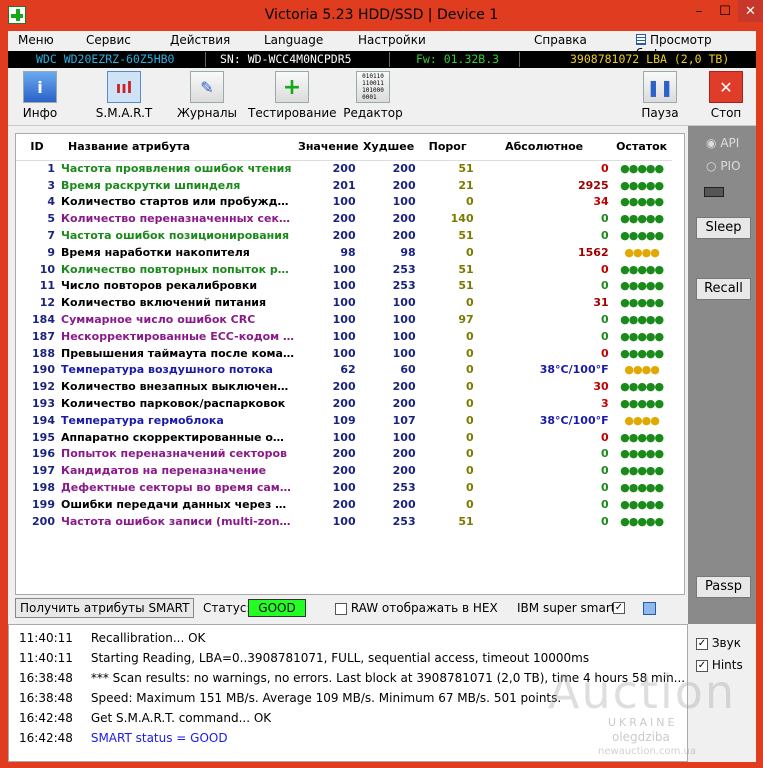 The height and width of the screenshot is (768, 763). What do you see at coordinates (455, 59) in the screenshot?
I see `drive-firmware: Fw: 01.32B.3` at bounding box center [455, 59].